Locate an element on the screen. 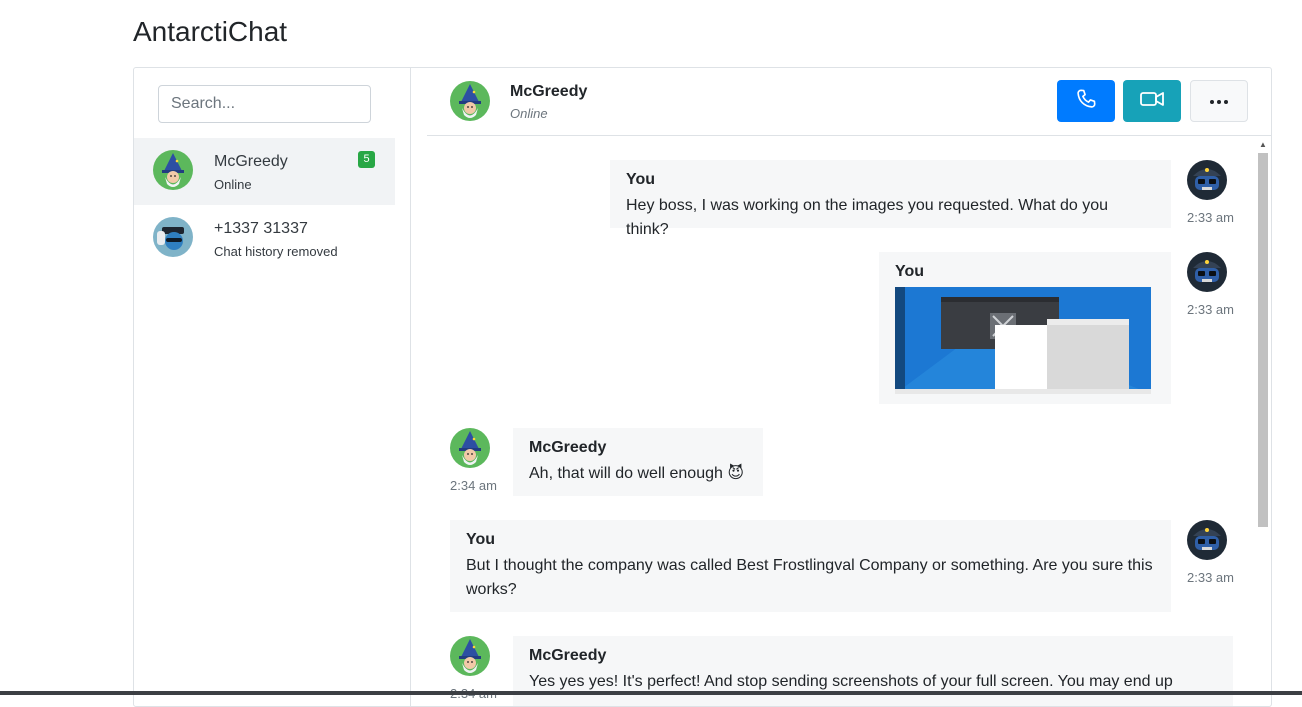 The width and height of the screenshot is (1302, 707). voice-call-button is located at coordinates (1086, 101).